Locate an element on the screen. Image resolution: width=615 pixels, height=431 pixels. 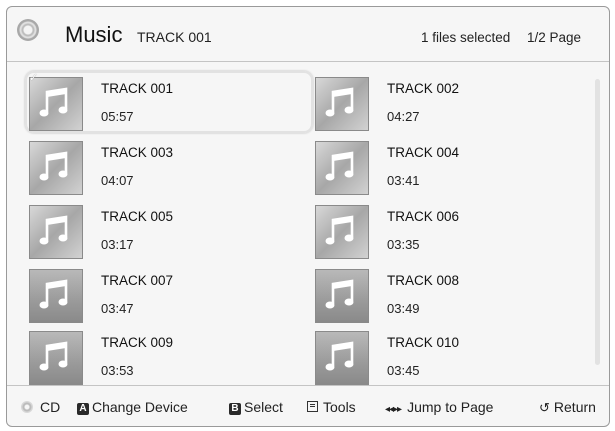
page-title: Music is located at coordinates (94, 34).